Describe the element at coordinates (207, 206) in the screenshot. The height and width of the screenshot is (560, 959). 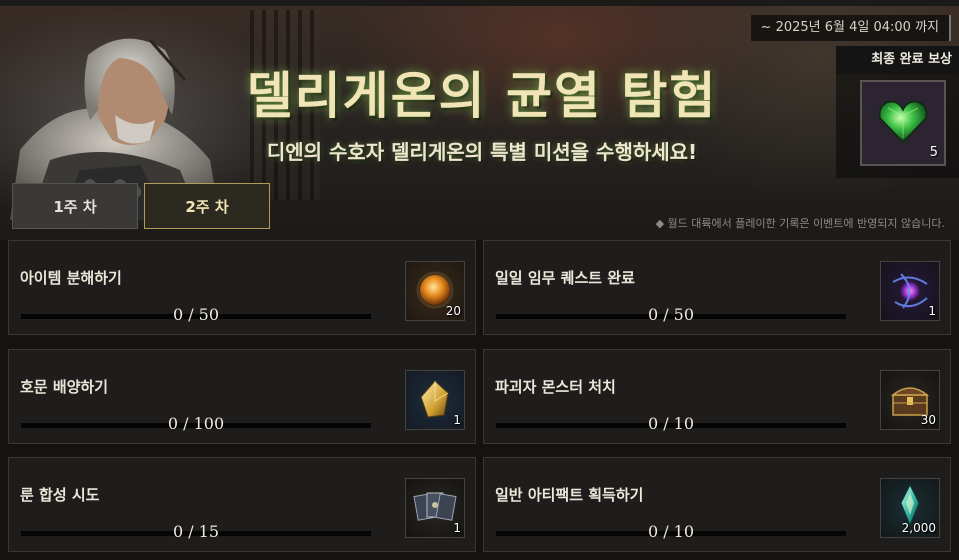
I see `tab-week-2: 2주 차` at that location.